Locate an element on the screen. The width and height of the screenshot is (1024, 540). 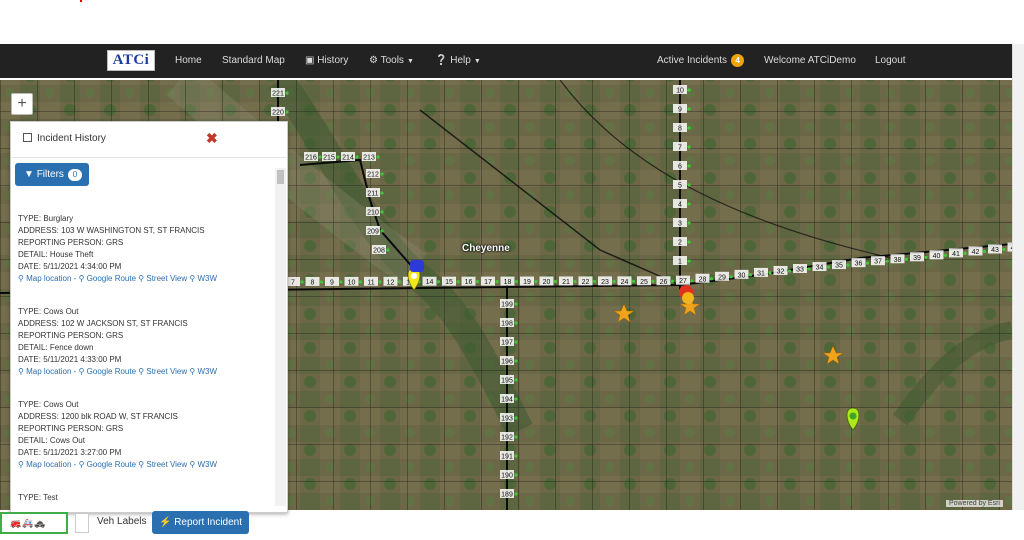
caret-down-icon: ▼ is located at coordinates (477, 61).